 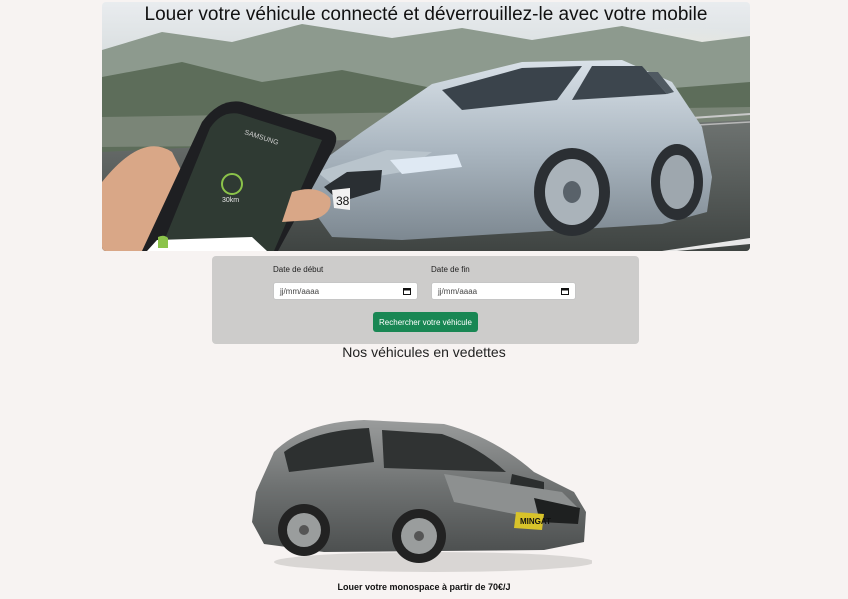 I want to click on start-date-field: Date de début jj/mm/aaaa, so click(x=345, y=282).